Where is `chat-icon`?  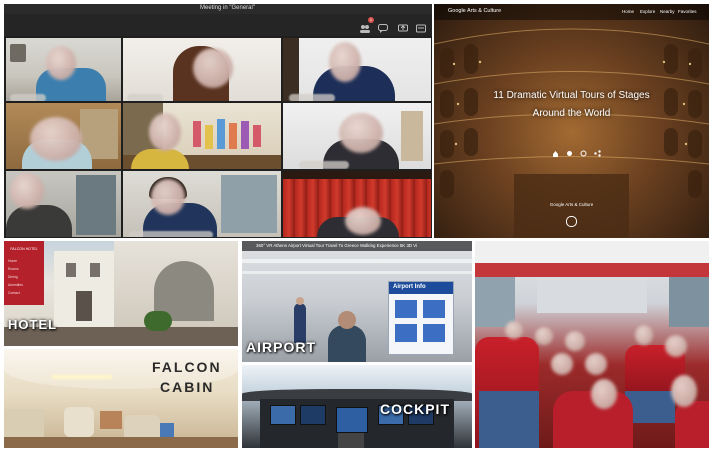
chat-icon is located at coordinates (383, 29).